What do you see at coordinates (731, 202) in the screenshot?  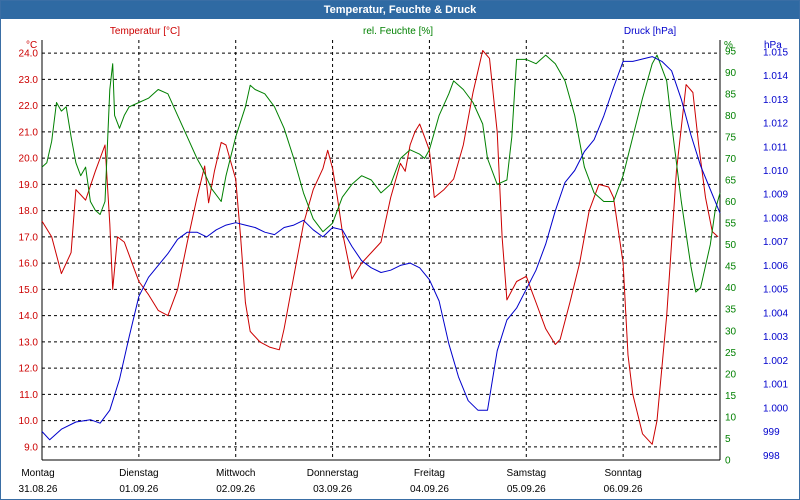 I see `humidity-tick-label: 60` at bounding box center [731, 202].